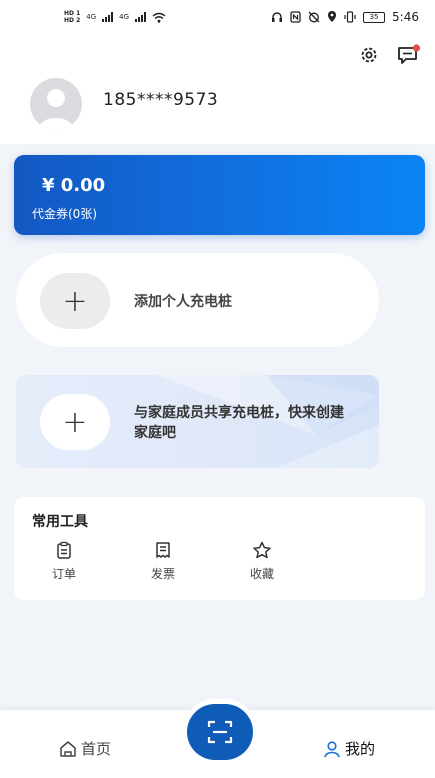 This screenshot has height=778, width=435. Describe the element at coordinates (68, 748) in the screenshot. I see `home-icon` at that location.